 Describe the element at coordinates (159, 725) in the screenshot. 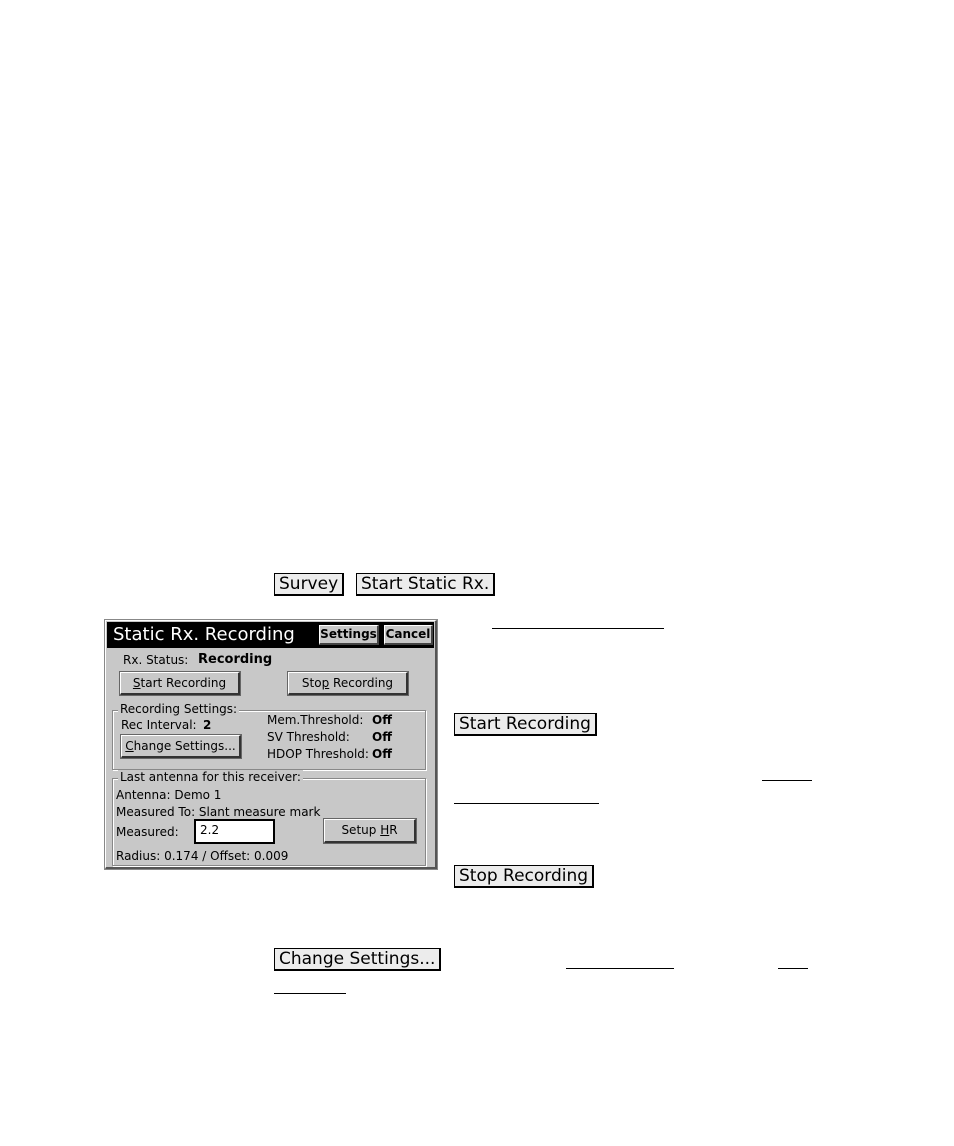

I see `rec-interval-label: Rec Interval:` at that location.